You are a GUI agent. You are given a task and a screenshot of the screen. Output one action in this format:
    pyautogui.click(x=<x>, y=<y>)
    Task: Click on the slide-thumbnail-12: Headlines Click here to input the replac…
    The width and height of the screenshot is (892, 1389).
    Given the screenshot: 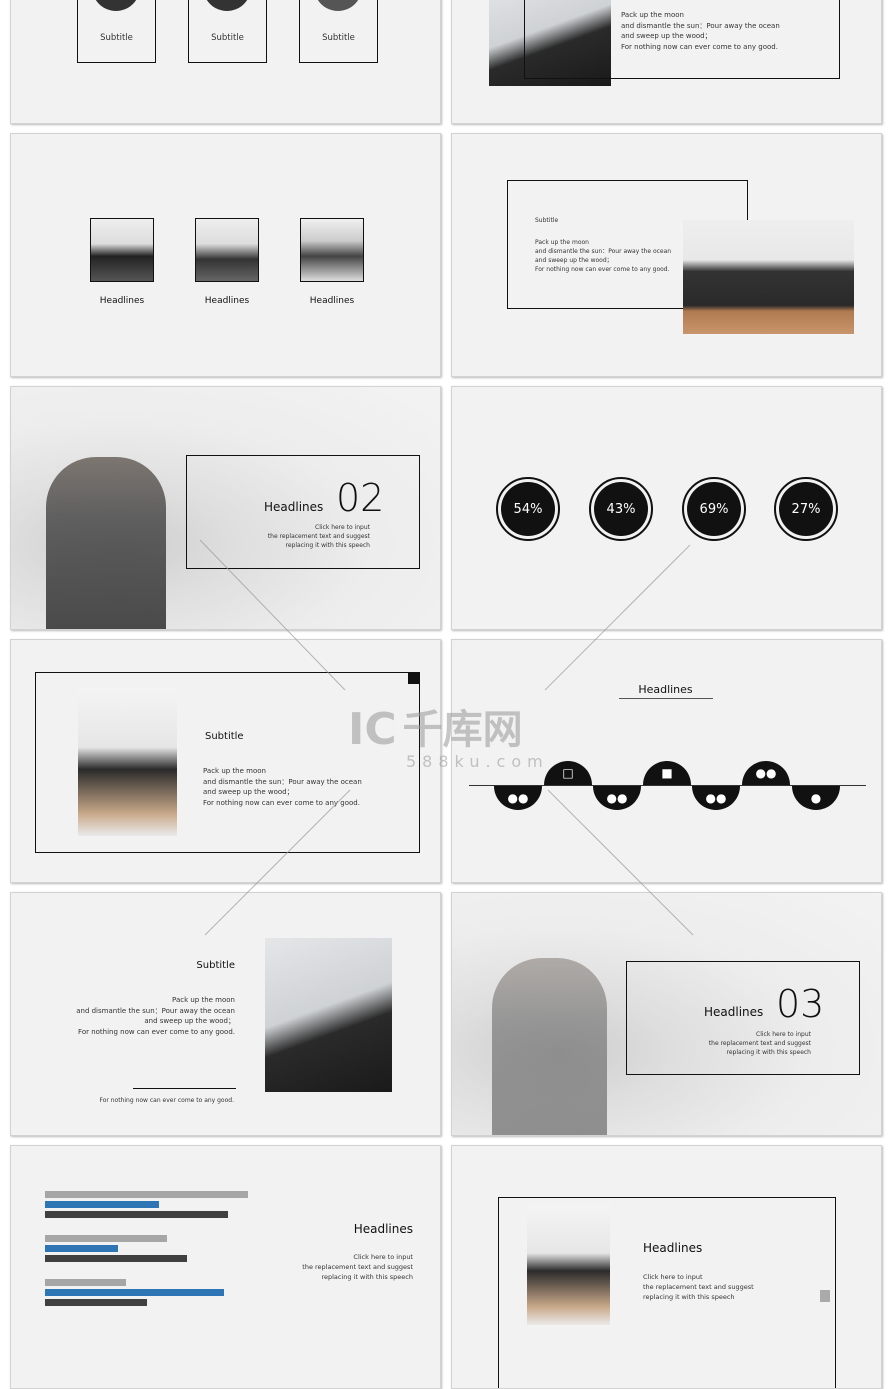 What is the action you would take?
    pyautogui.click(x=666, y=1267)
    